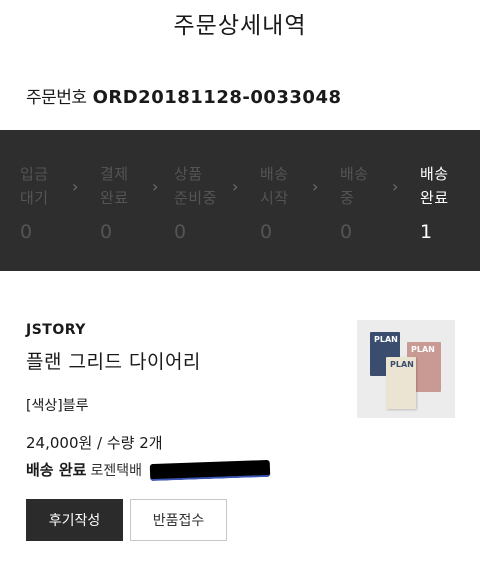  I want to click on order-number-label: 주문번호, so click(56, 98).